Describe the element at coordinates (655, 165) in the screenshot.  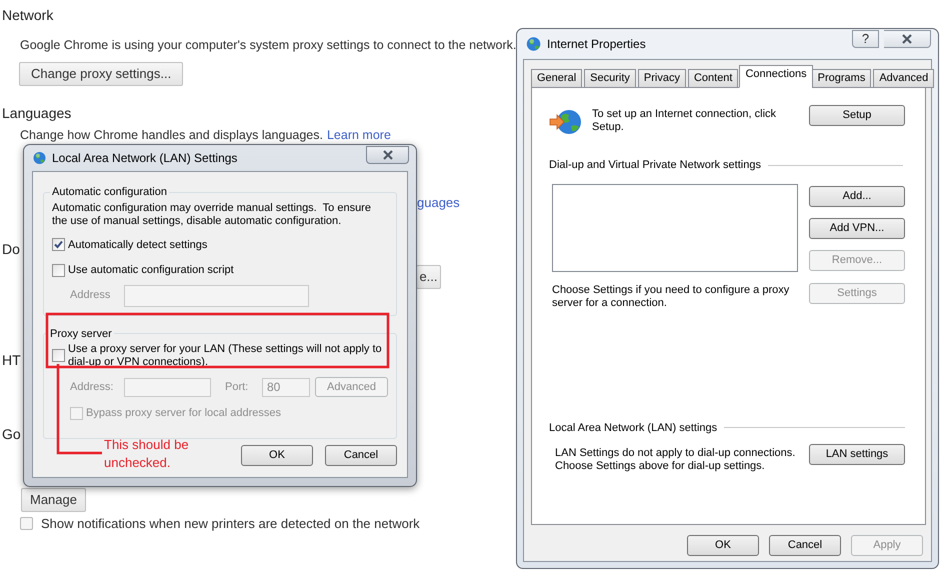
I see `section-heading: Dial-up and Virtual Private Network settings` at that location.